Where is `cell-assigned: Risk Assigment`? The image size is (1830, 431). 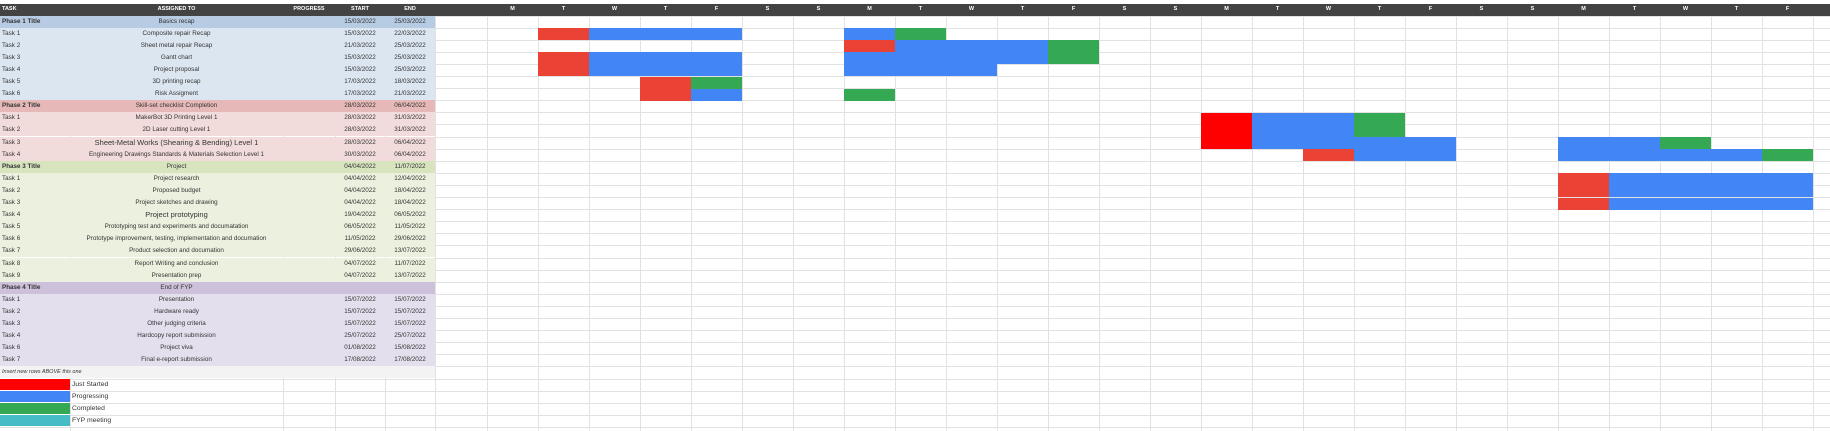
cell-assigned: Risk Assigment is located at coordinates (176, 94).